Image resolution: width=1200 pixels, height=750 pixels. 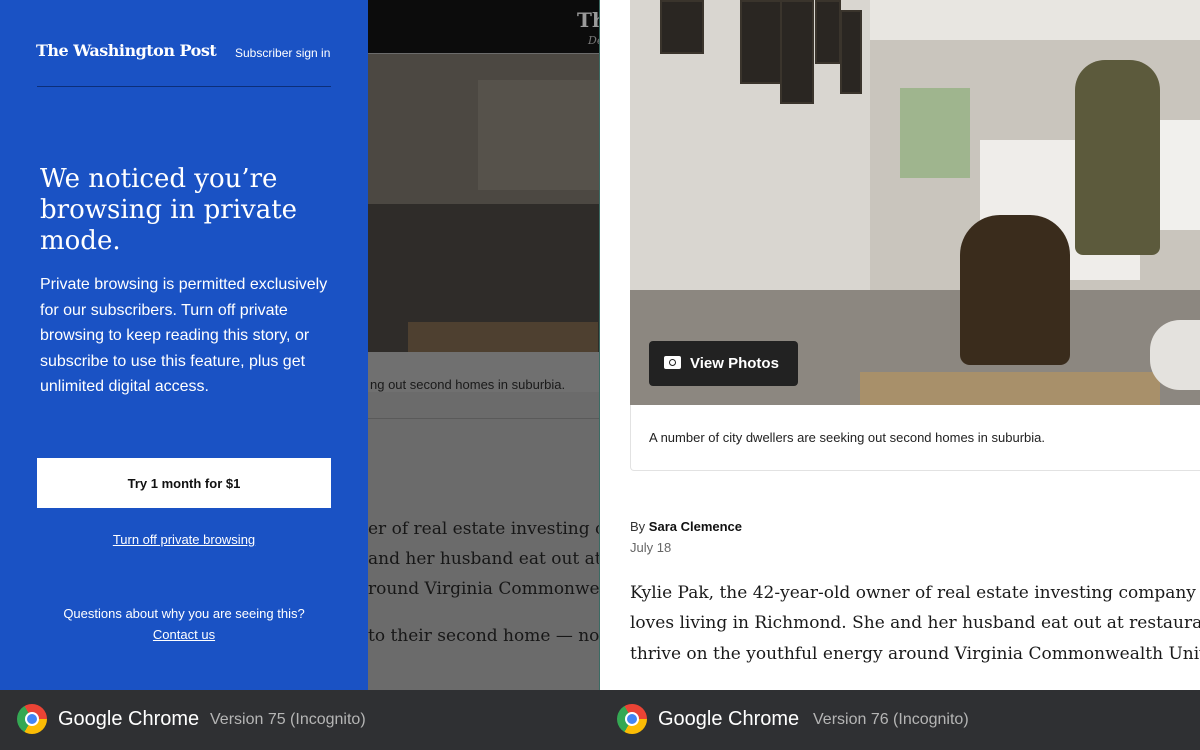 What do you see at coordinates (282, 53) in the screenshot?
I see `subscriber-signin-link: Subscriber sign in` at bounding box center [282, 53].